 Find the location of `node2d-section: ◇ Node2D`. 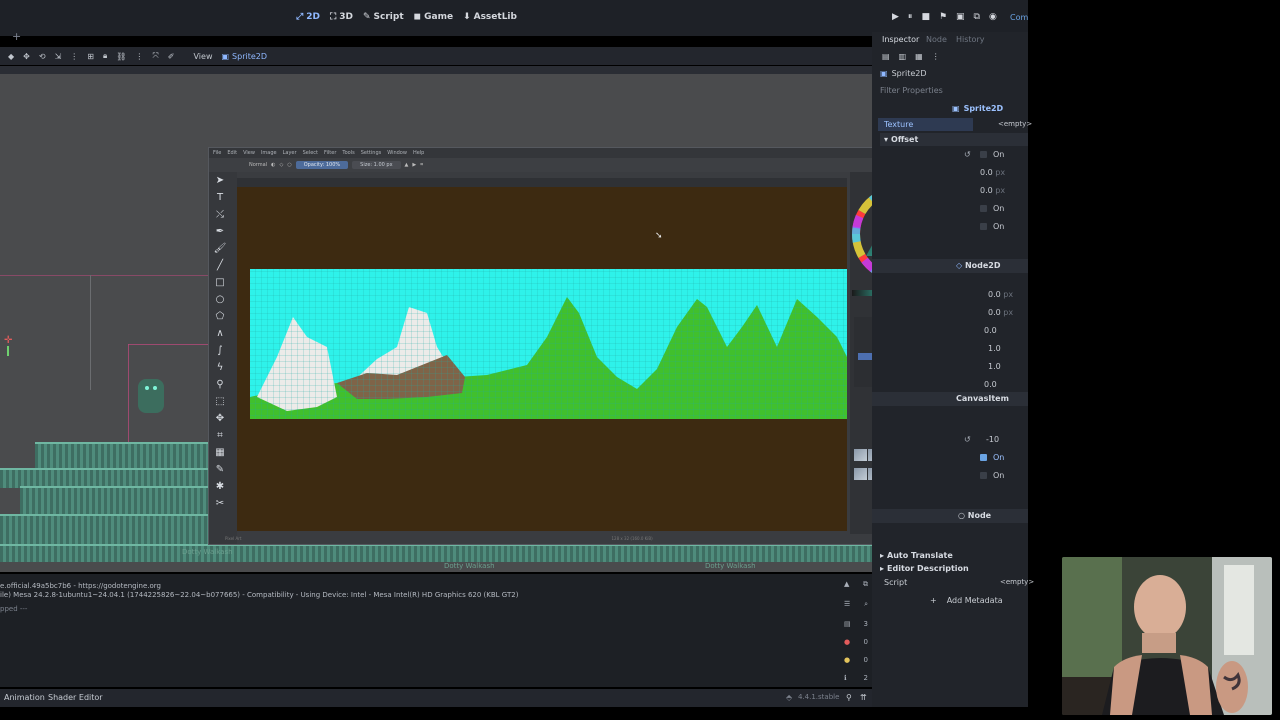

node2d-section: ◇ Node2D is located at coordinates (950, 266).